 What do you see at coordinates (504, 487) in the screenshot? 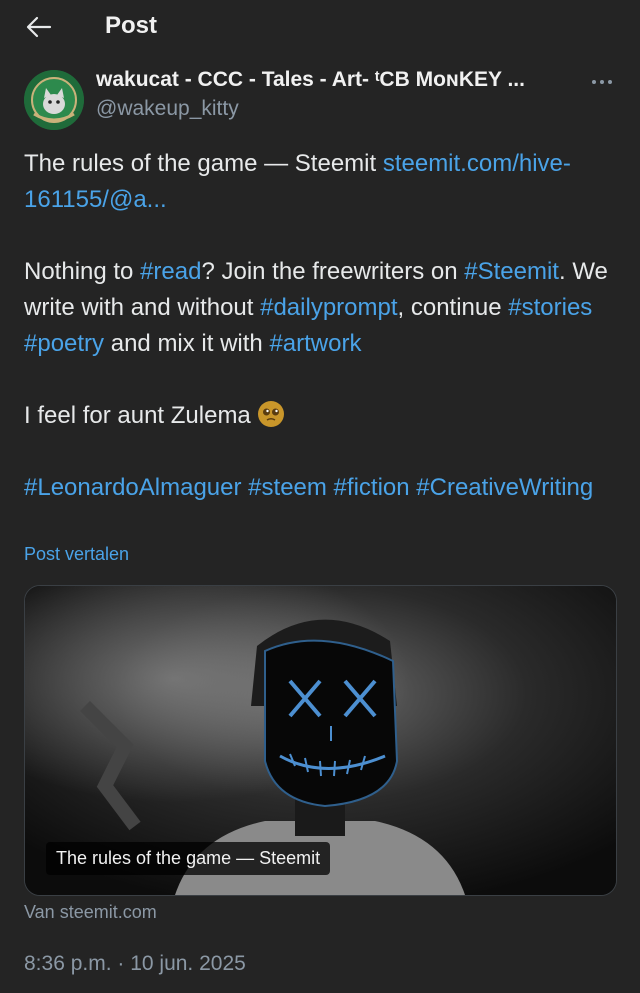
I see `hashtag-link: #CreativeWriting` at bounding box center [504, 487].